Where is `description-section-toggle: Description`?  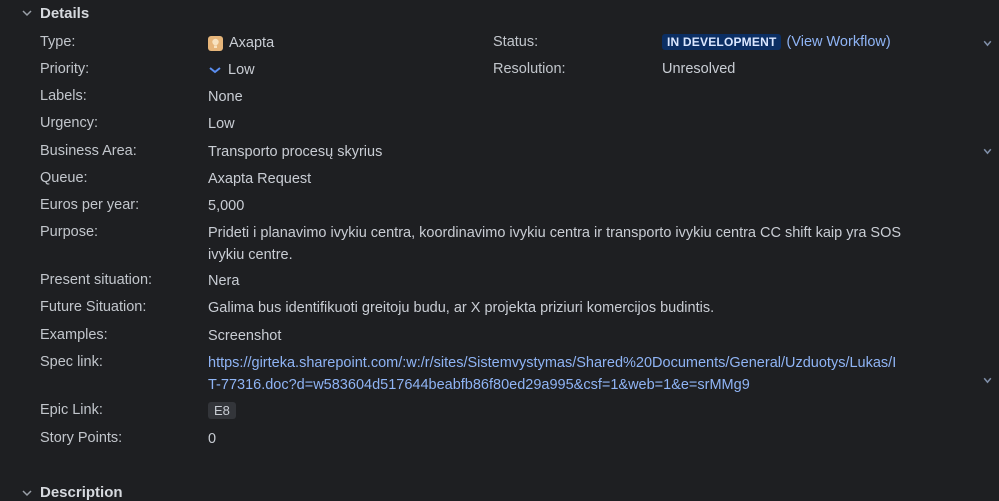 description-section-toggle: Description is located at coordinates (72, 492).